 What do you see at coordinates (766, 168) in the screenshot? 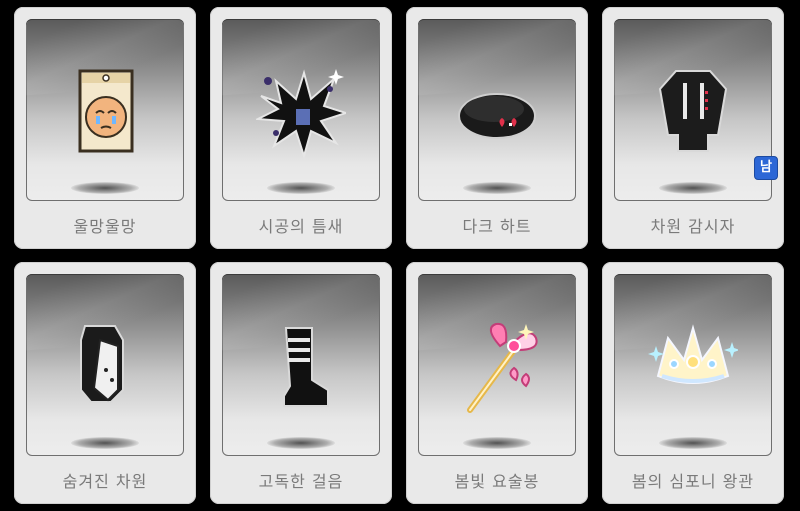
I see `gender-badge: 남` at bounding box center [766, 168].